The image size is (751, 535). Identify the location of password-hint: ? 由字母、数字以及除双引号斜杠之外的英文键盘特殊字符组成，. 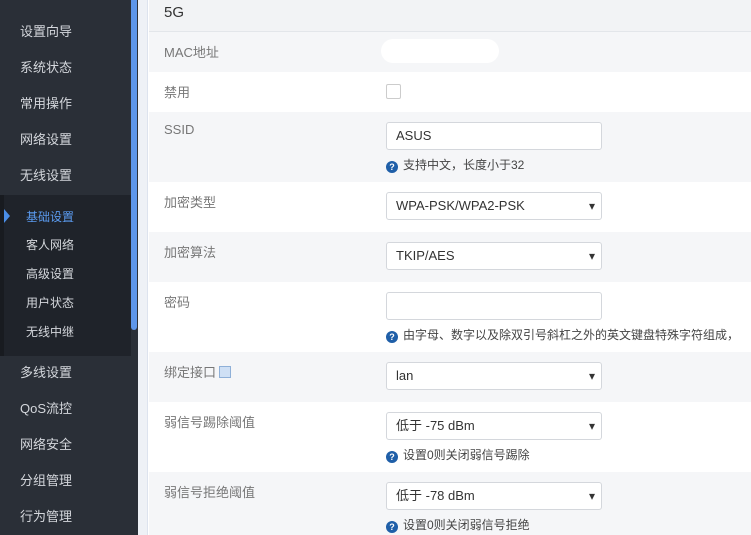
(562, 334).